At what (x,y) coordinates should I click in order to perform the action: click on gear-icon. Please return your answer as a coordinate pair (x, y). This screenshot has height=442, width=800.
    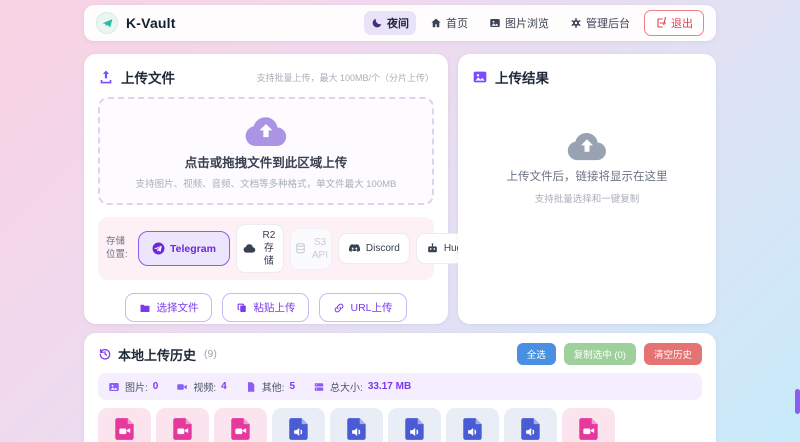
    Looking at the image, I should click on (576, 23).